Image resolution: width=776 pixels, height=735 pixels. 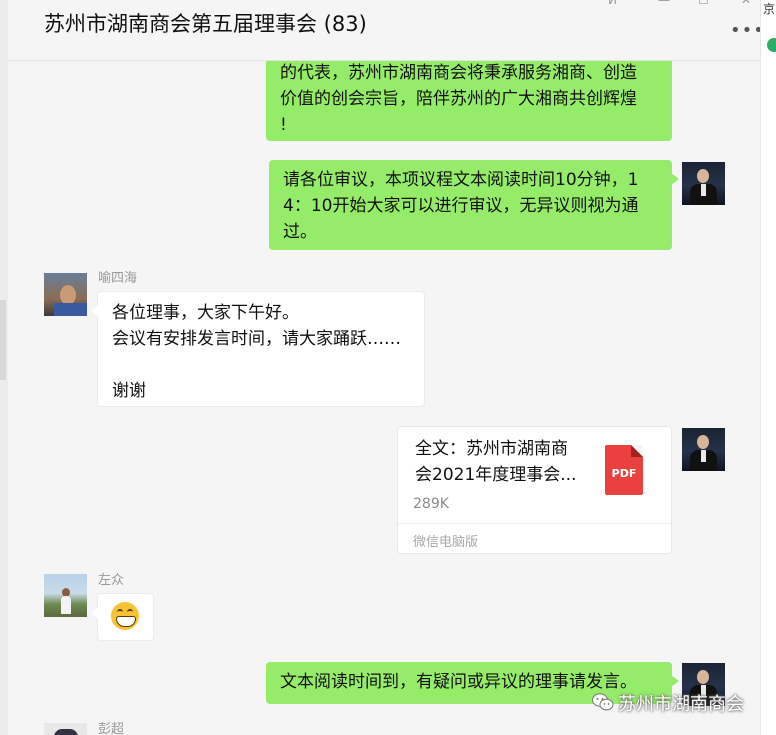 I want to click on close-icon: ✕, so click(x=746, y=3).